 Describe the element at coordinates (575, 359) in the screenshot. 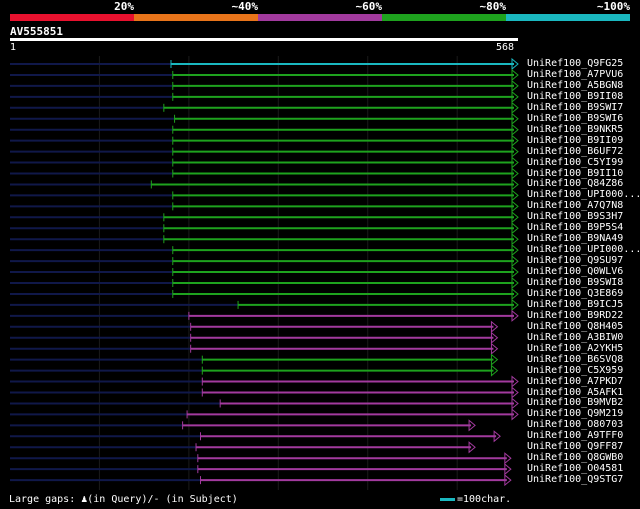

I see `hit-label-link: UniRef100_B6SVQ8` at that location.